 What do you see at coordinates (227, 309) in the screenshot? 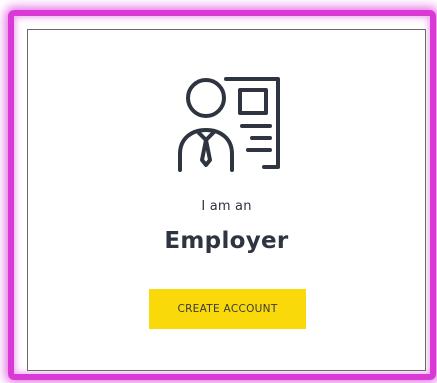
I see `create-account-button: CREATE ACCOUNT` at bounding box center [227, 309].